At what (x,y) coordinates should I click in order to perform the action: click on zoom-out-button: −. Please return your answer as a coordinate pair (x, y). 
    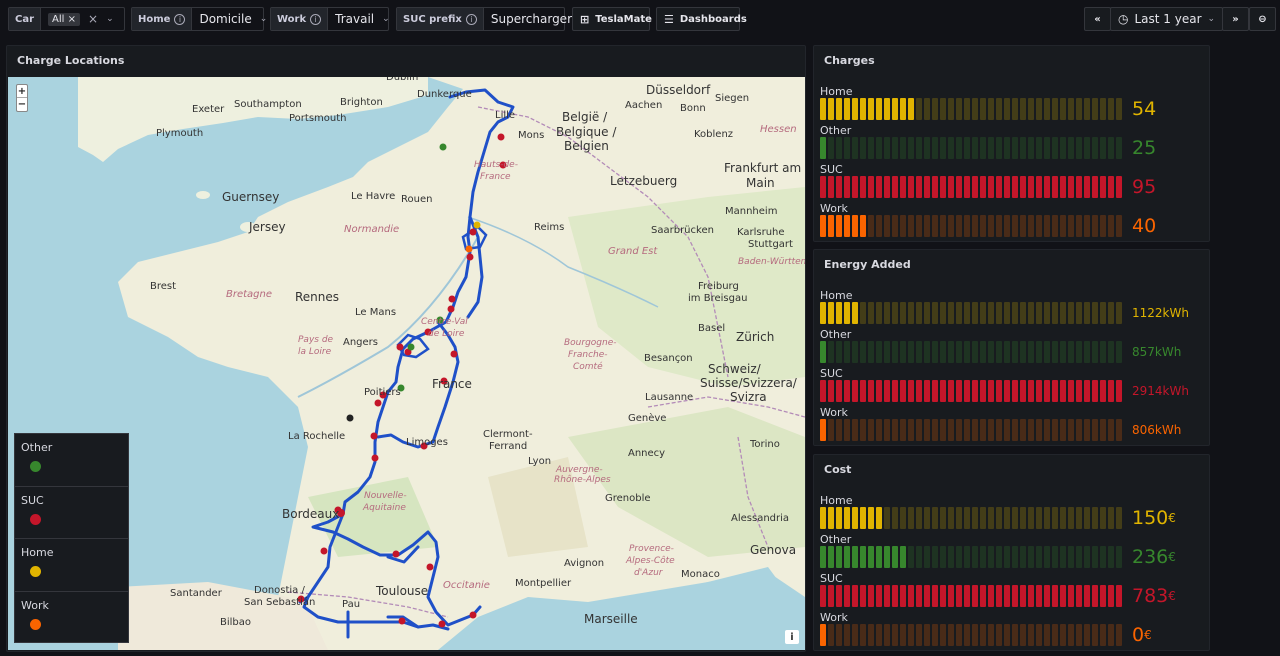
    Looking at the image, I should click on (22, 104).